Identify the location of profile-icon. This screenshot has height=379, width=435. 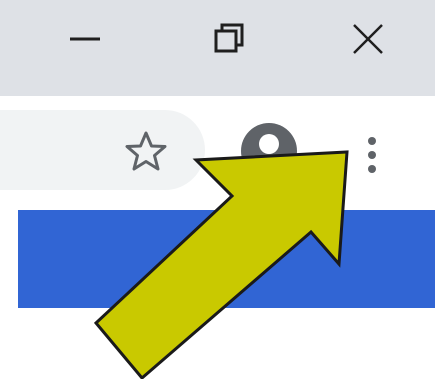
(269, 151).